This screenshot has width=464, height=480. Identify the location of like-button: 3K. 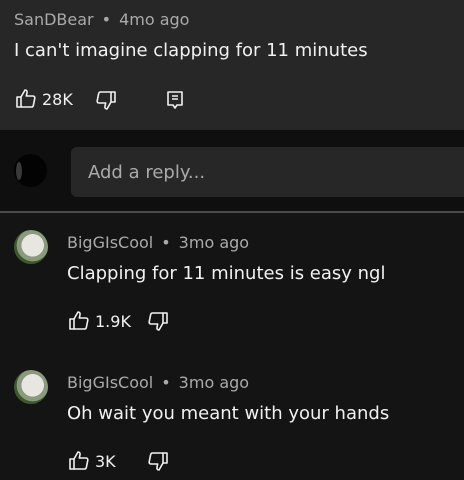
(91, 461).